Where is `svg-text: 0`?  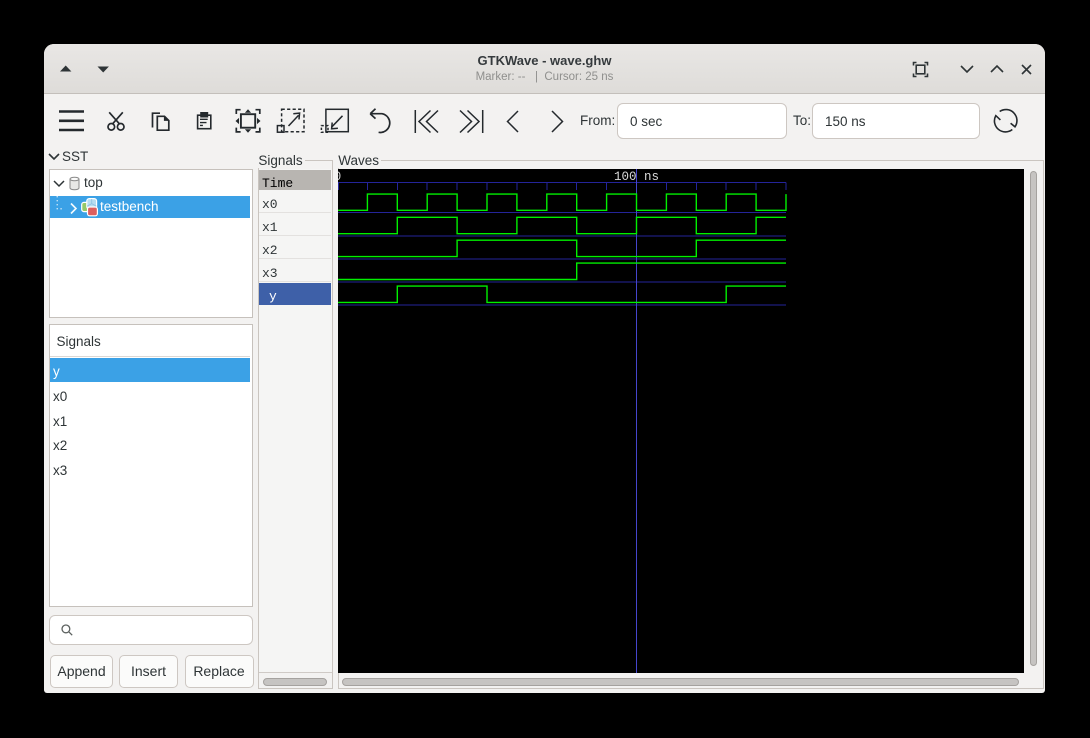 svg-text: 0 is located at coordinates (339, 177).